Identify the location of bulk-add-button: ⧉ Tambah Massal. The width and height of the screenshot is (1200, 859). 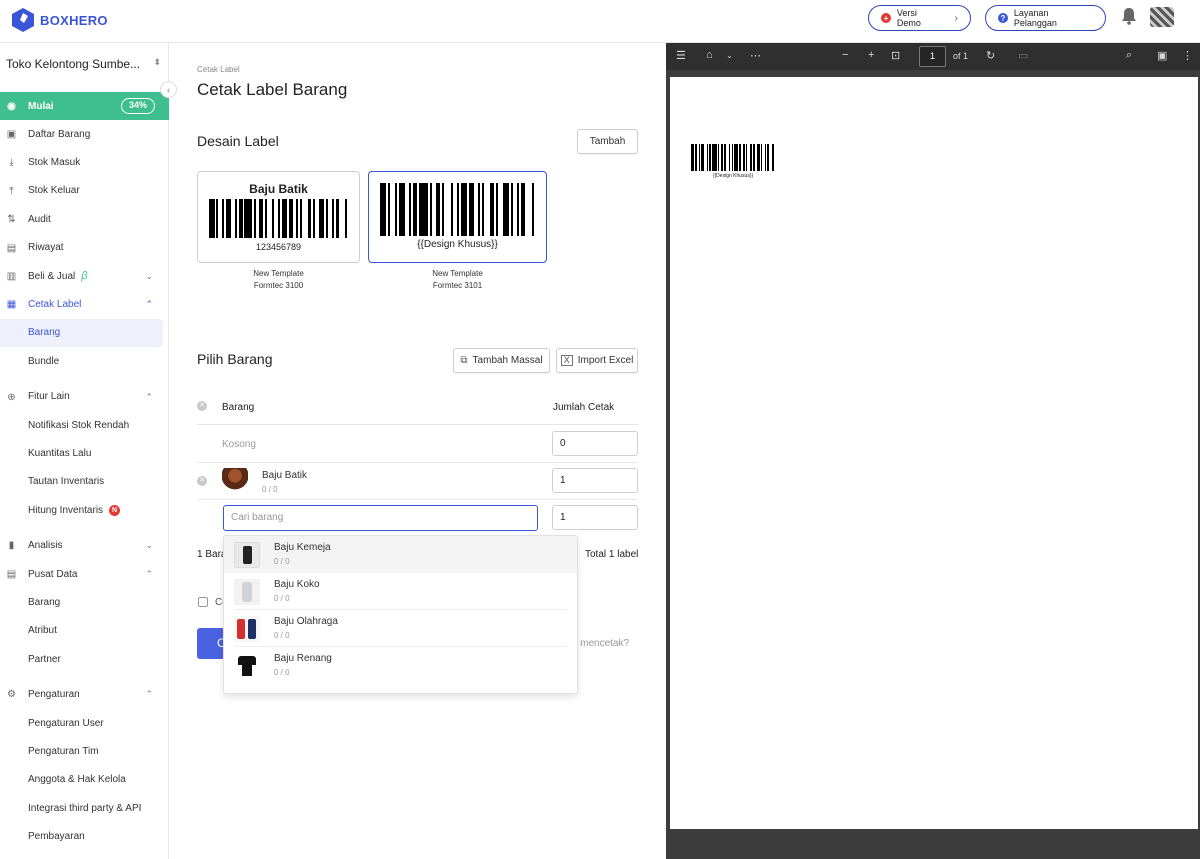
(501, 360).